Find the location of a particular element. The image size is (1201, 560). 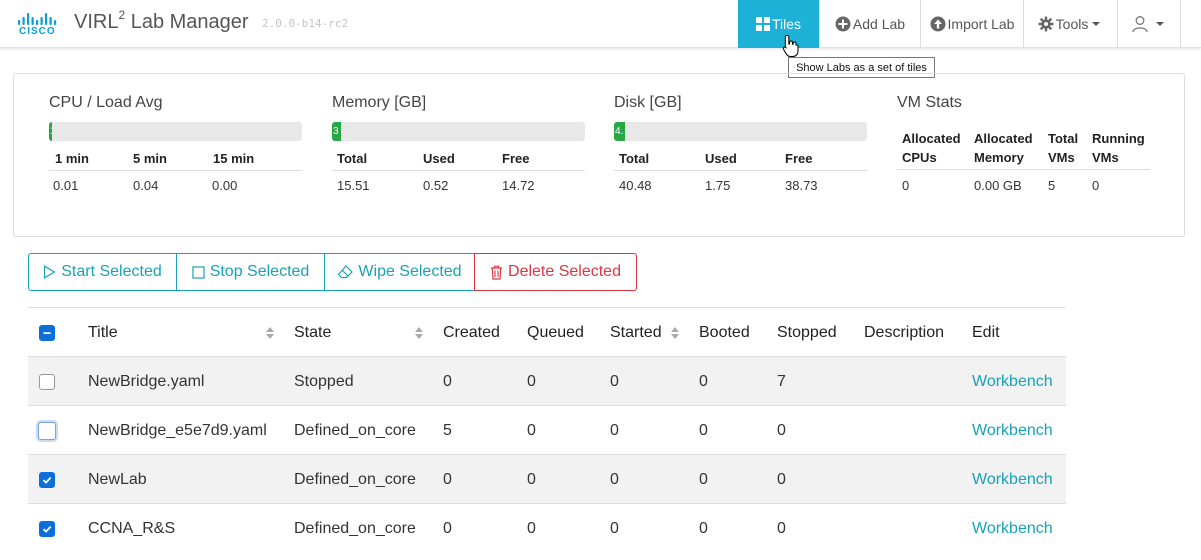

vm-val-allocated-memory: 0.00 GB is located at coordinates (998, 185).